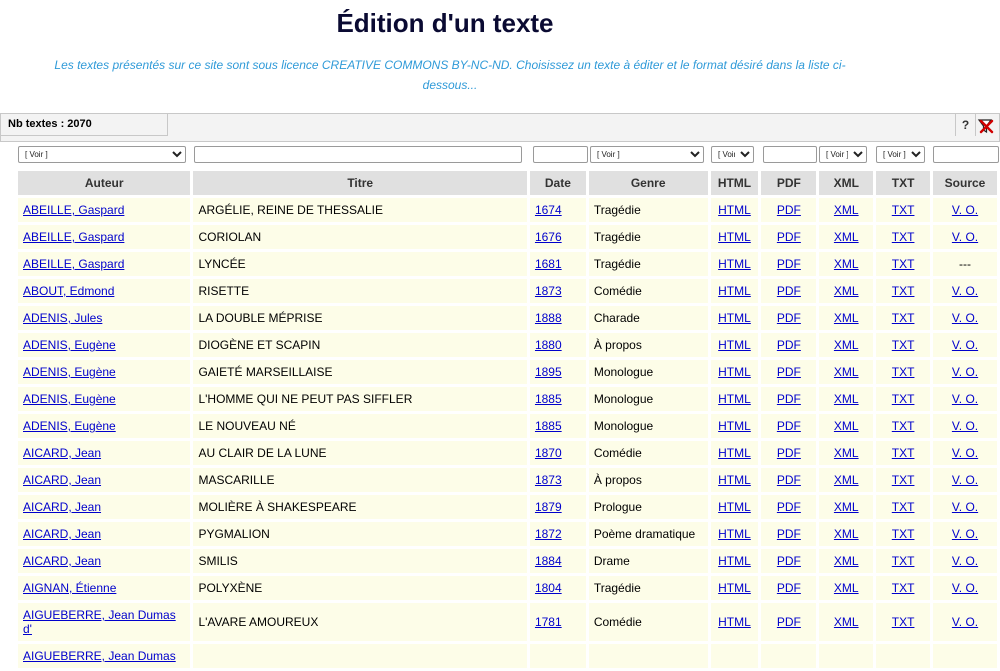  What do you see at coordinates (965, 183) in the screenshot?
I see `col-header-source: Source` at bounding box center [965, 183].